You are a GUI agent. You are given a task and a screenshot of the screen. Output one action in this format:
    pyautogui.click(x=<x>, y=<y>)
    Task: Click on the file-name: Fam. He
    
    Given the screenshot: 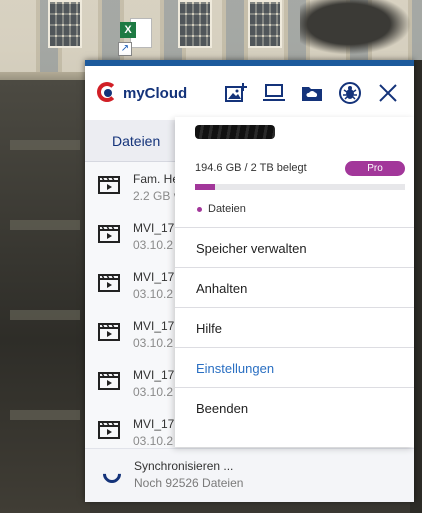 What is the action you would take?
    pyautogui.click(x=156, y=179)
    